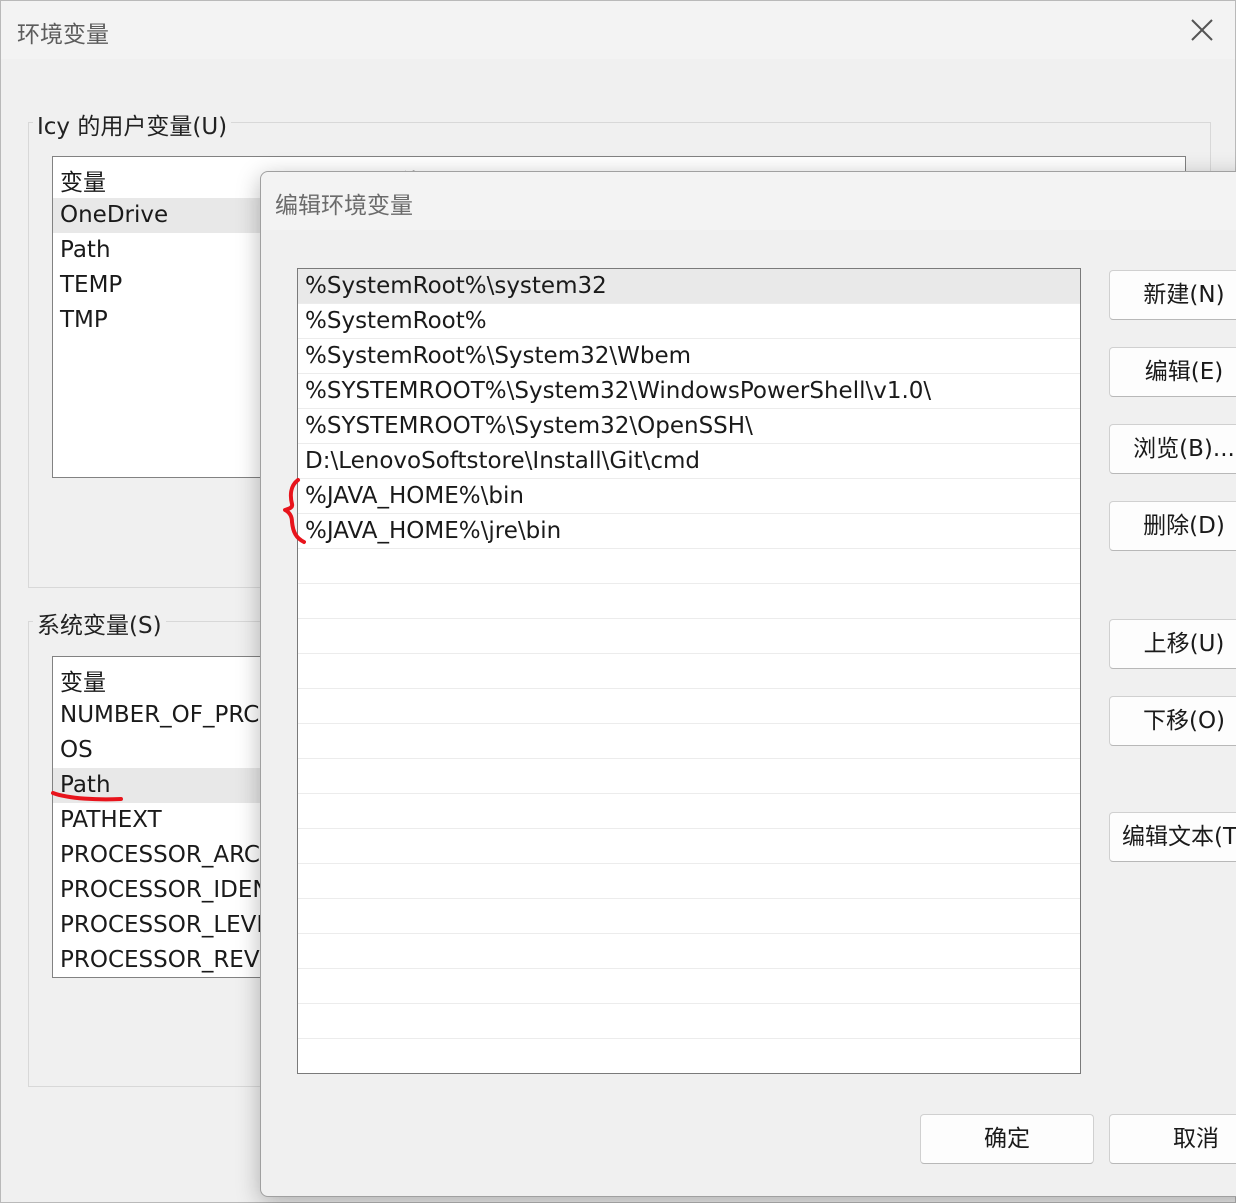  I want to click on edit-button: 编辑(E), so click(1172, 372).